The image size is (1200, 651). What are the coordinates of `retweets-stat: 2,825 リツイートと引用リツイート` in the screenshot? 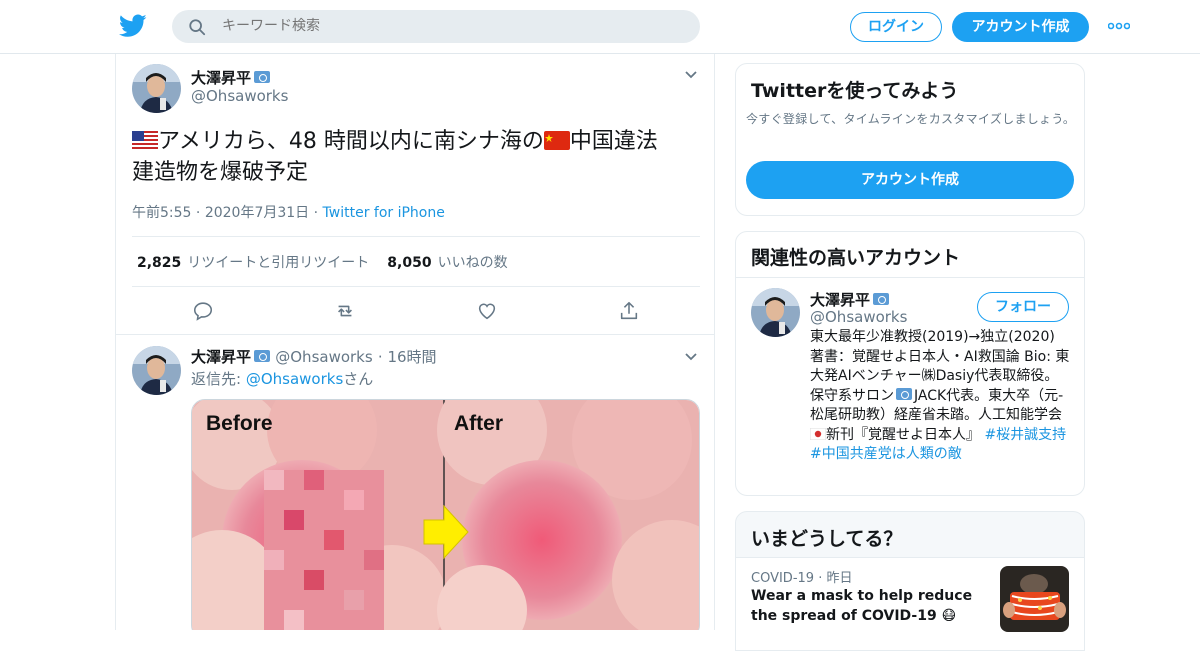 It's located at (253, 263).